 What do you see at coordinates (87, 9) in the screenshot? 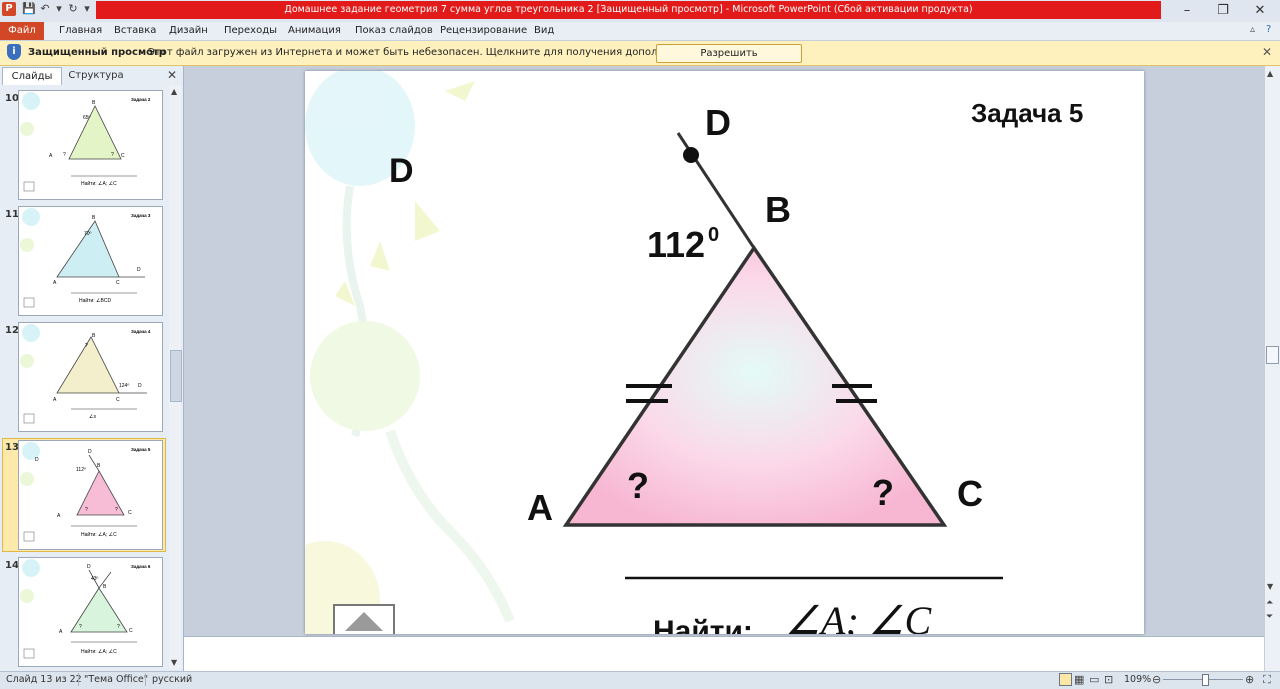
I see `quick-access-customize-icon: ▾` at bounding box center [87, 9].